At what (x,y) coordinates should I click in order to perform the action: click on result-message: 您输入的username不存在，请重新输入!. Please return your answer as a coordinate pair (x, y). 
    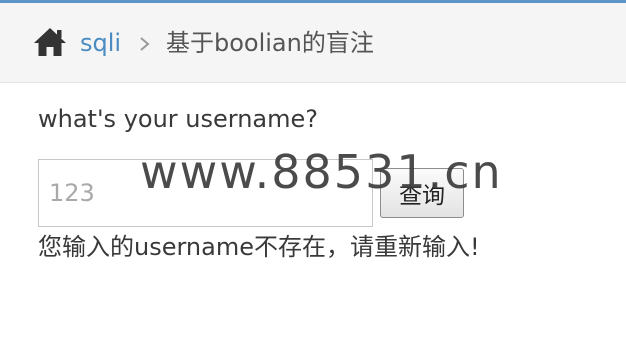
    Looking at the image, I should click on (259, 247).